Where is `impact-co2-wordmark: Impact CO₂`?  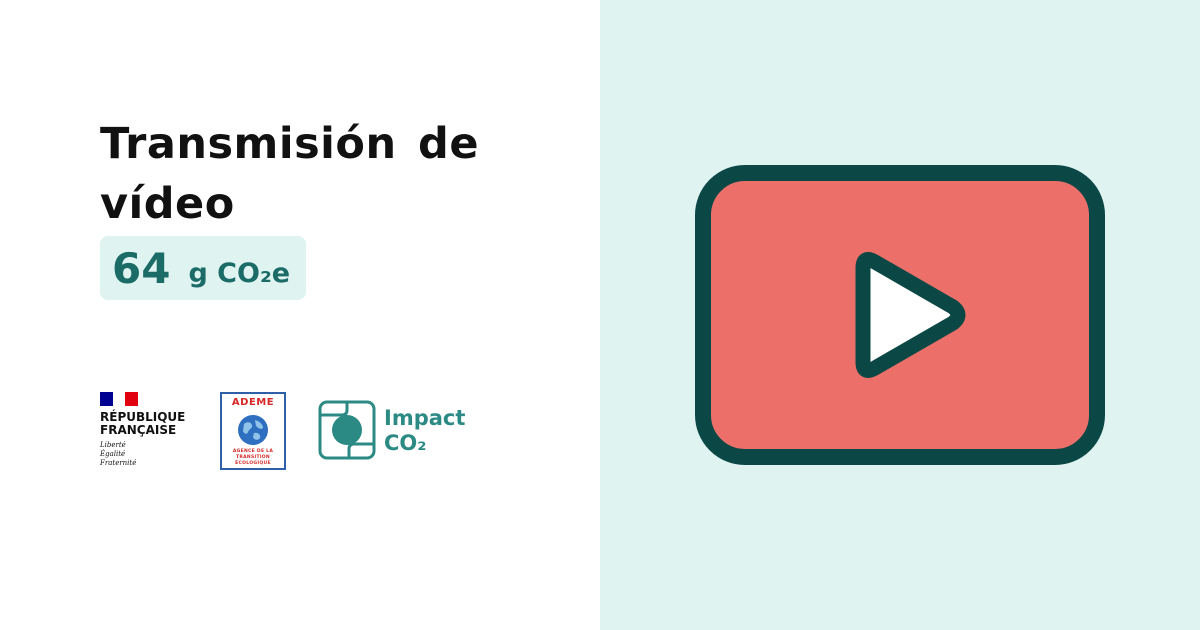 impact-co2-wordmark: Impact CO₂ is located at coordinates (424, 431).